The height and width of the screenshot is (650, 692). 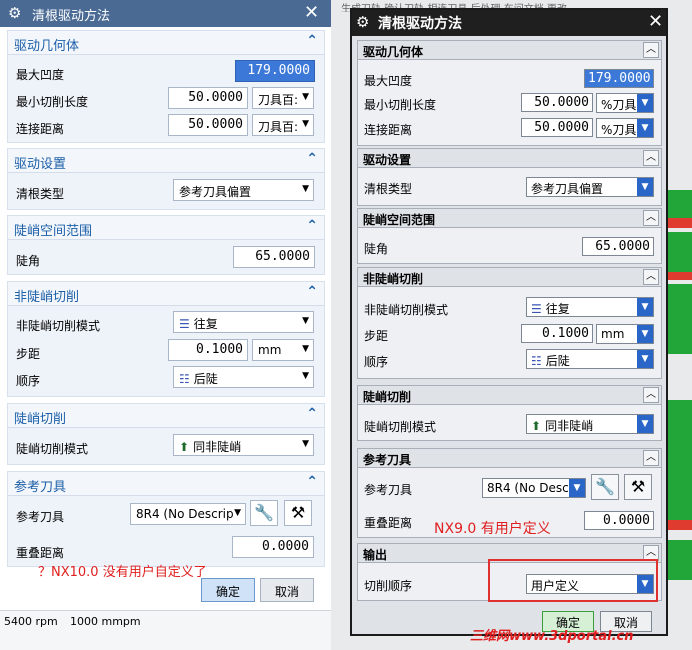 I want to click on nx9-section-steep-range: 陡峭空间范围 ︿ 陡角 65.0000, so click(x=509, y=236).